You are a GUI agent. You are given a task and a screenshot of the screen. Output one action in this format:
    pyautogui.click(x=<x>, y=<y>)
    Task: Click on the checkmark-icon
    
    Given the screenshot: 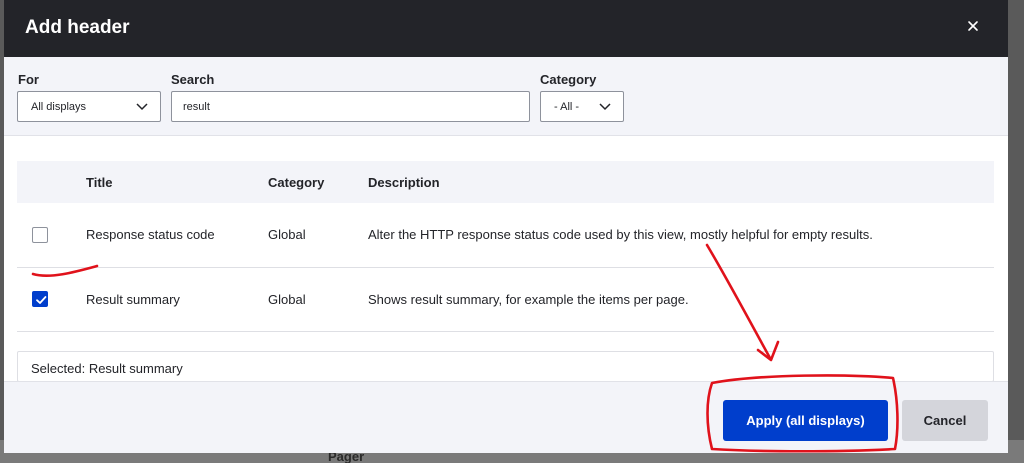 What is the action you would take?
    pyautogui.click(x=41, y=300)
    